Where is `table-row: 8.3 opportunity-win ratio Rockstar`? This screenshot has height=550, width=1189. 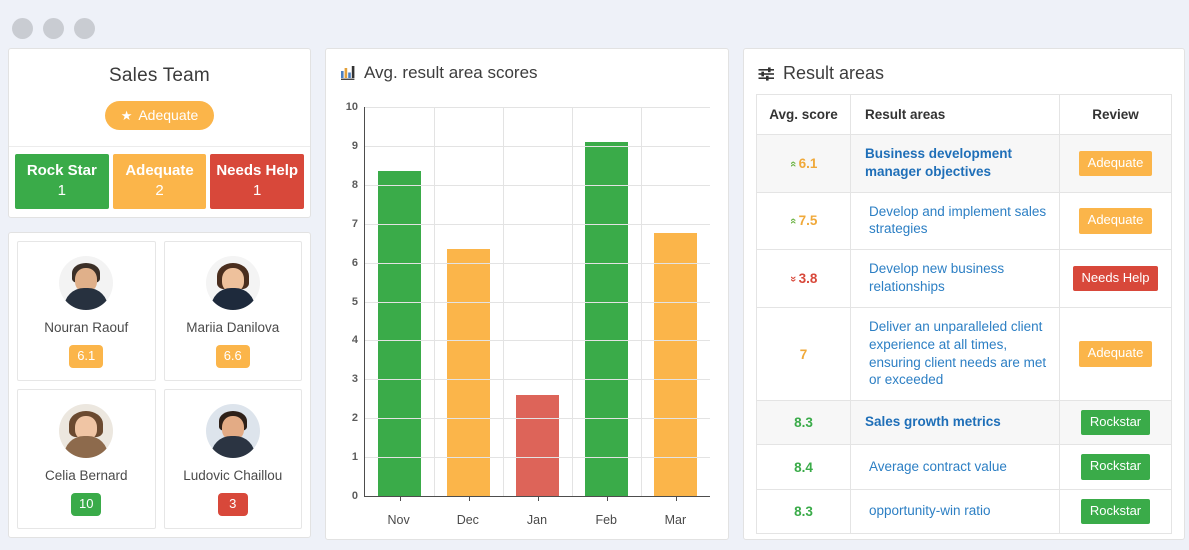
table-row: 8.3 opportunity-win ratio Rockstar is located at coordinates (964, 511).